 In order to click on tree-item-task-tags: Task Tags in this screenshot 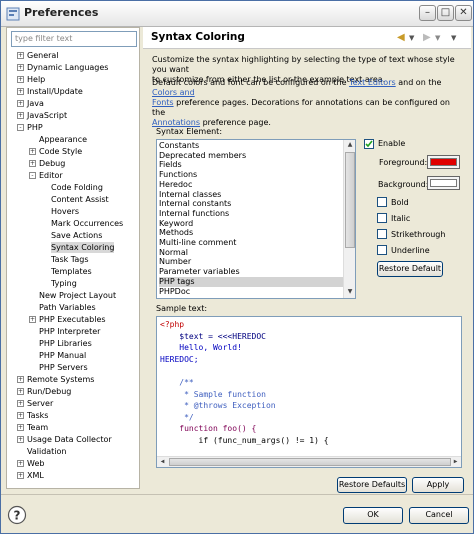, I will do `click(70, 259)`.